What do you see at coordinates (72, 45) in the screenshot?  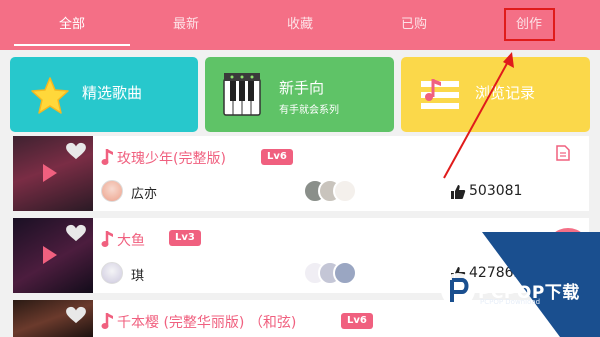 I see `active-tab-indicator` at bounding box center [72, 45].